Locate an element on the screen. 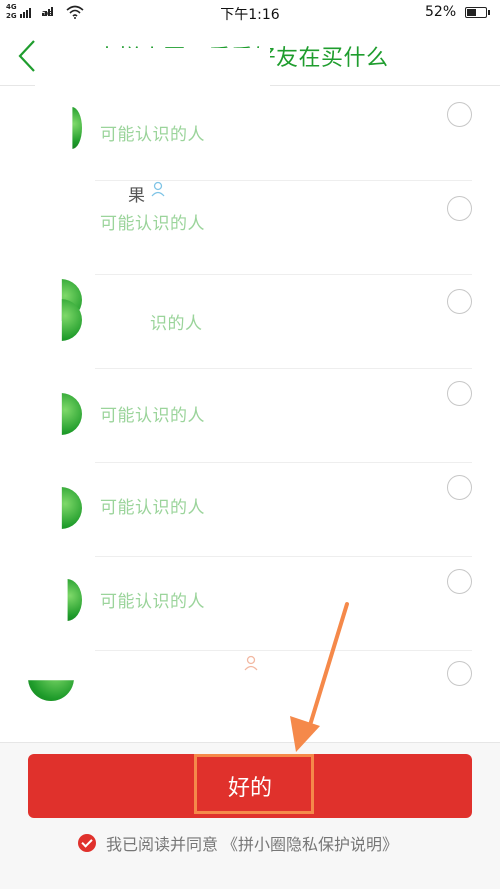 This screenshot has height=889, width=500. subtitle-label: 识的人 is located at coordinates (176, 324).